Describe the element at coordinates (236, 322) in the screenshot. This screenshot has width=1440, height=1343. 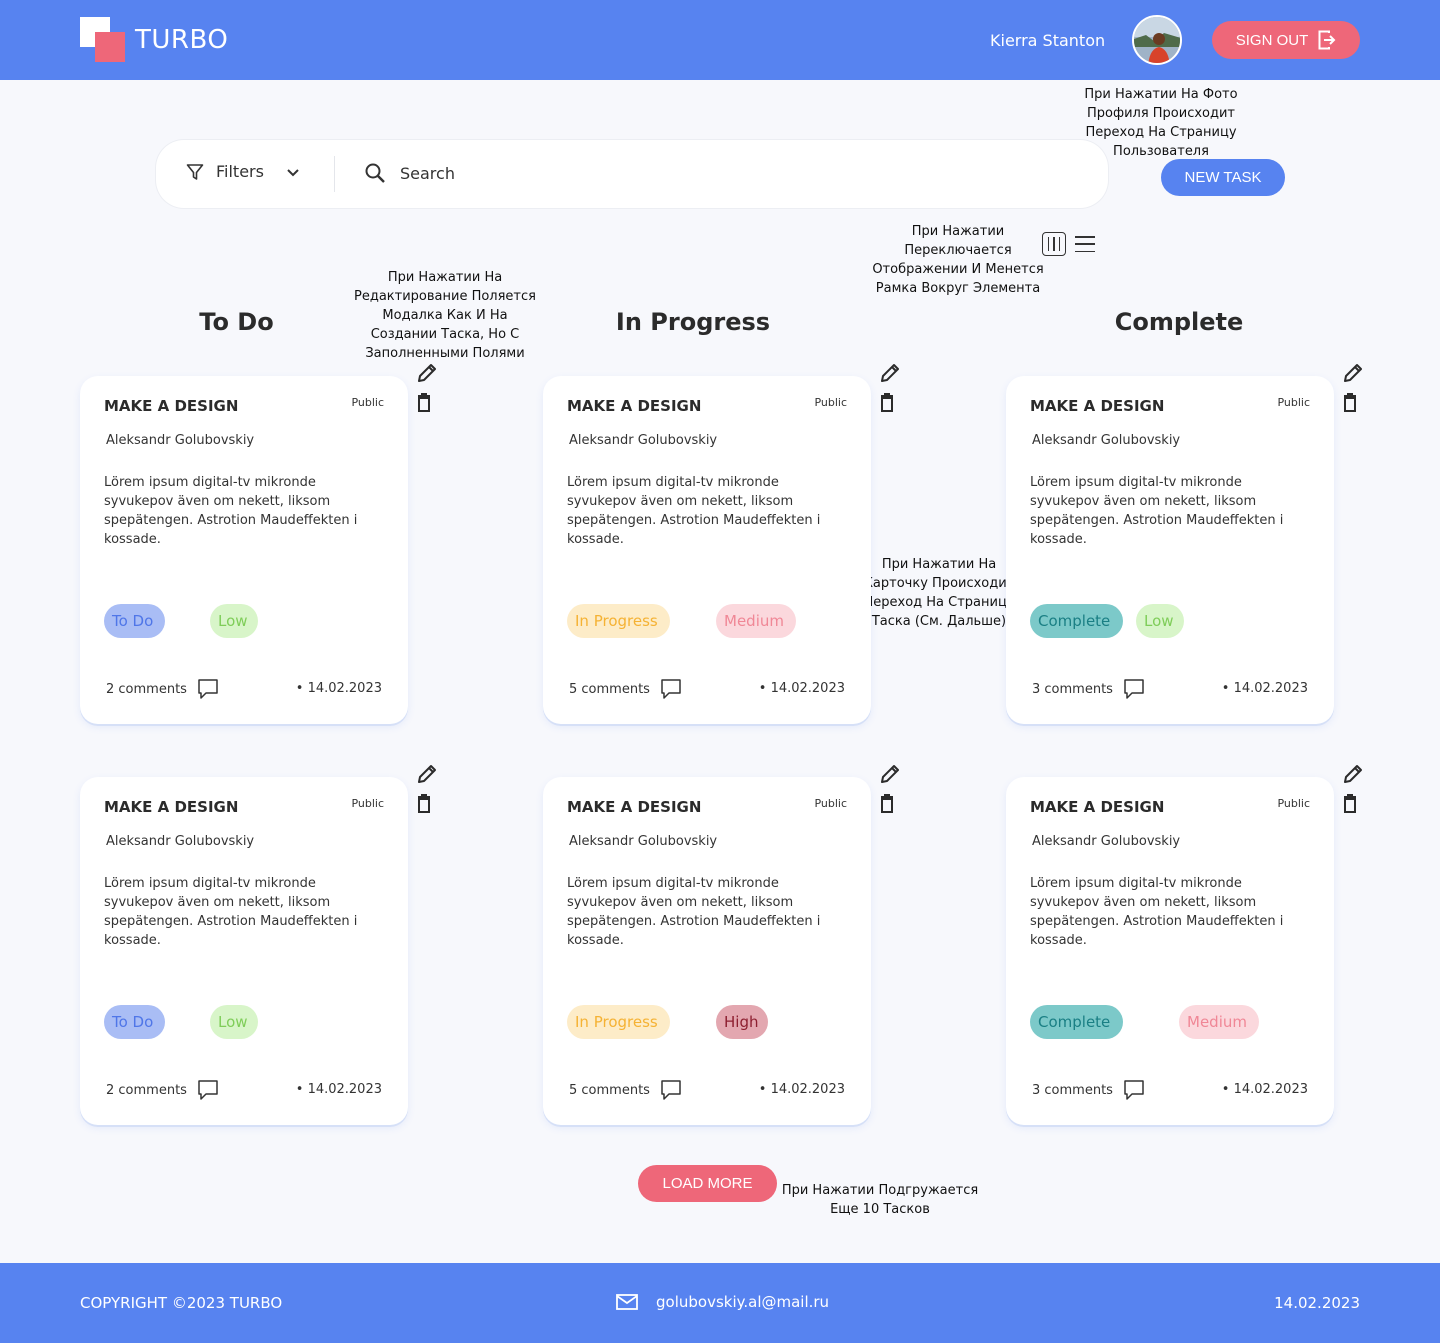
I see `column-title-todo: To Do` at that location.